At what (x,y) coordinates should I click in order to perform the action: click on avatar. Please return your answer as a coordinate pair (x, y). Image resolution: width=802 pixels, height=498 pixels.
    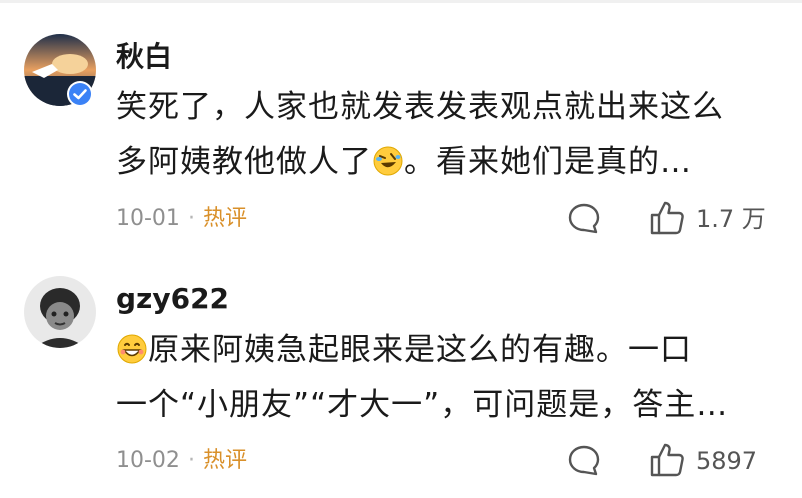
    Looking at the image, I should click on (60, 312).